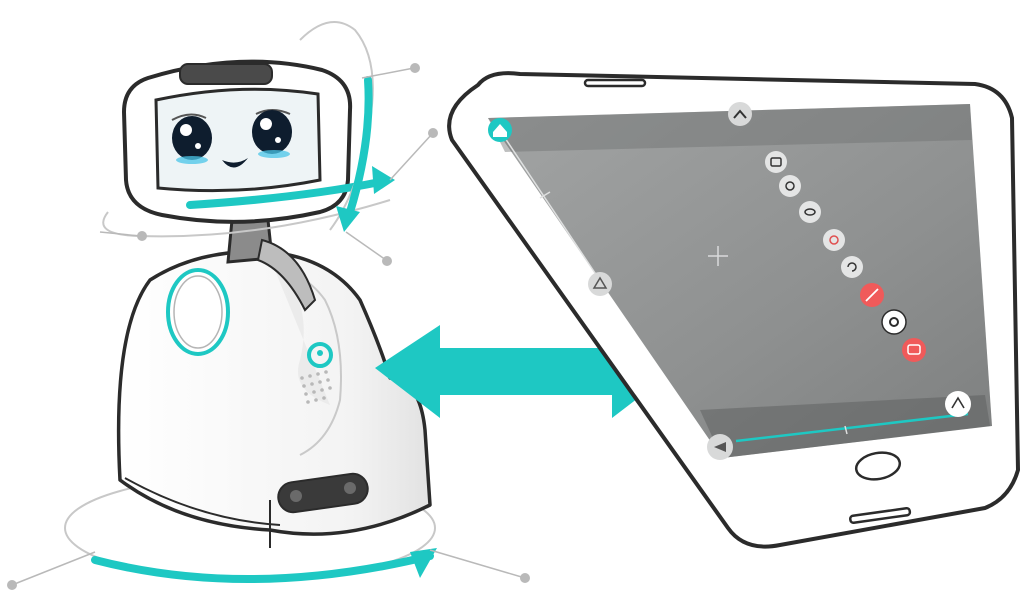 The height and width of the screenshot is (592, 1025). What do you see at coordinates (810, 212) in the screenshot?
I see `eye-icon` at bounding box center [810, 212].